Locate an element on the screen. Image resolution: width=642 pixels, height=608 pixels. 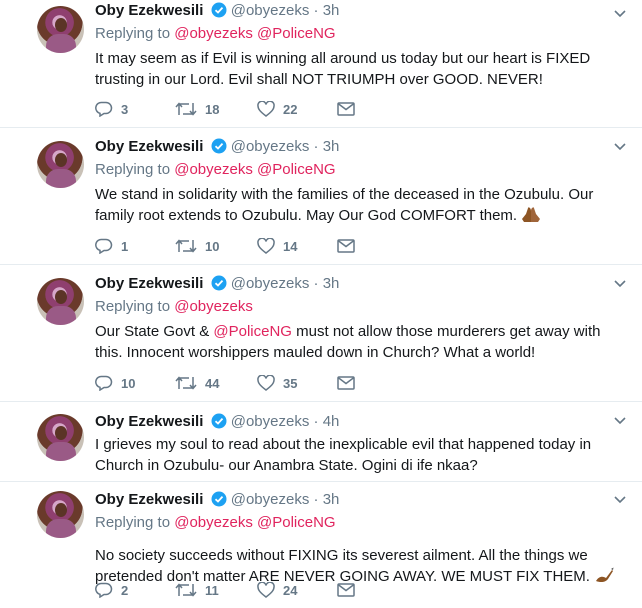
retweet-button: 10 is located at coordinates (216, 246).